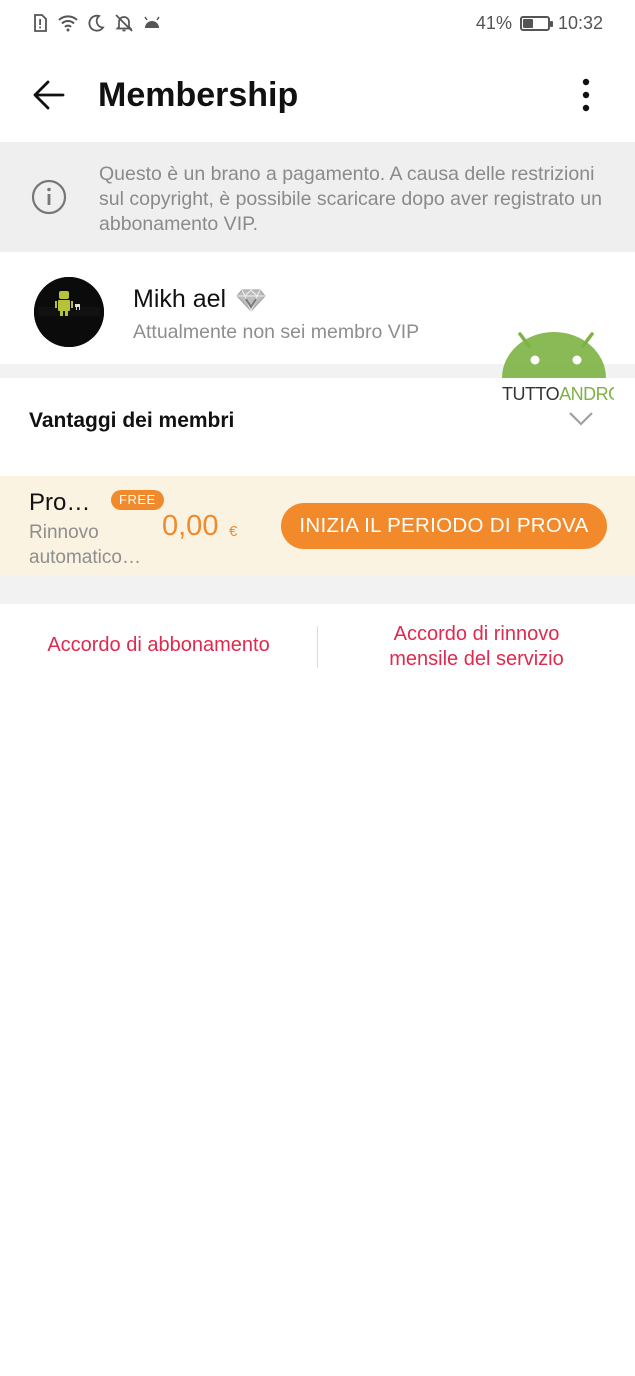 The image size is (635, 1376). What do you see at coordinates (124, 23) in the screenshot?
I see `bell-off-icon` at bounding box center [124, 23].